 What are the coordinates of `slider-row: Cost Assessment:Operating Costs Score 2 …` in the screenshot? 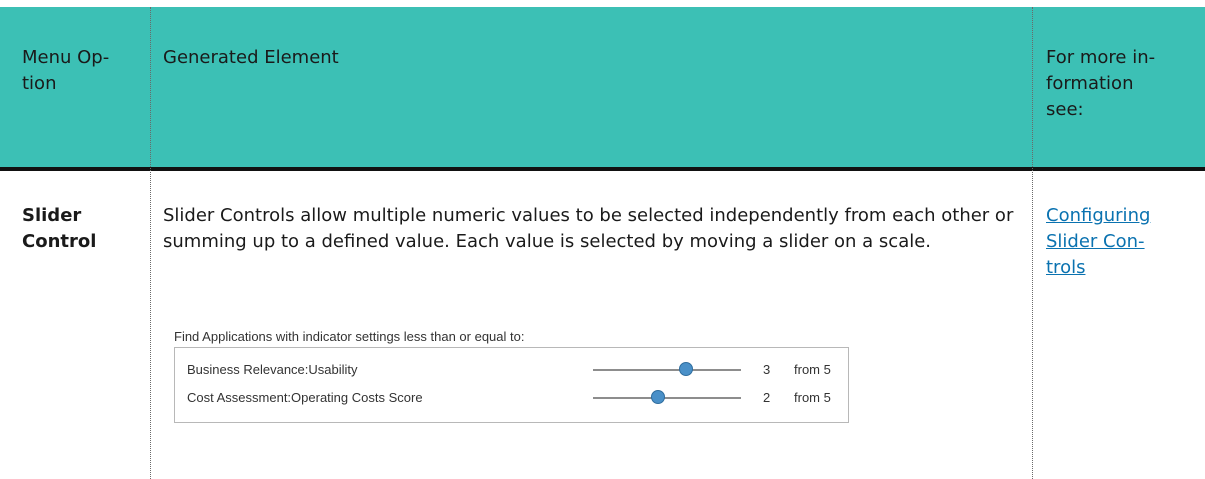 It's located at (511, 398).